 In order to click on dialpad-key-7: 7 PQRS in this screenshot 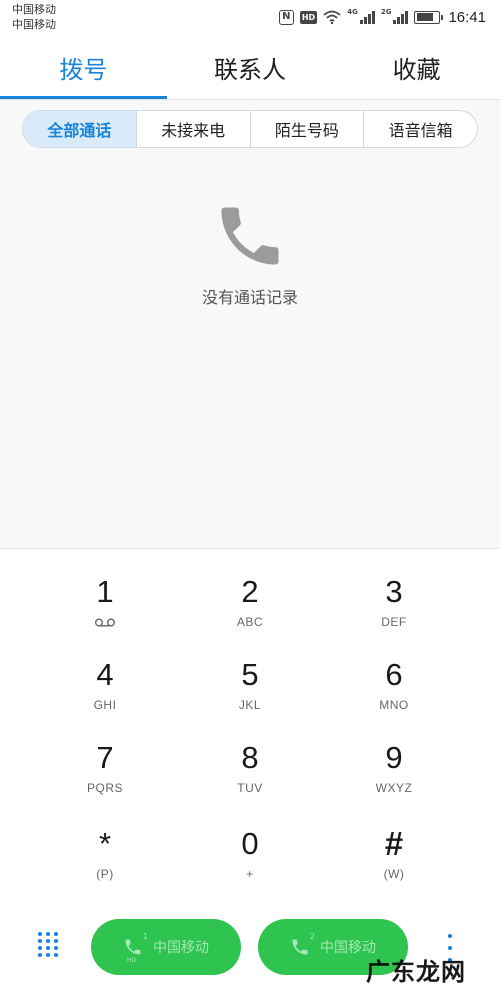, I will do `click(105, 776)`.